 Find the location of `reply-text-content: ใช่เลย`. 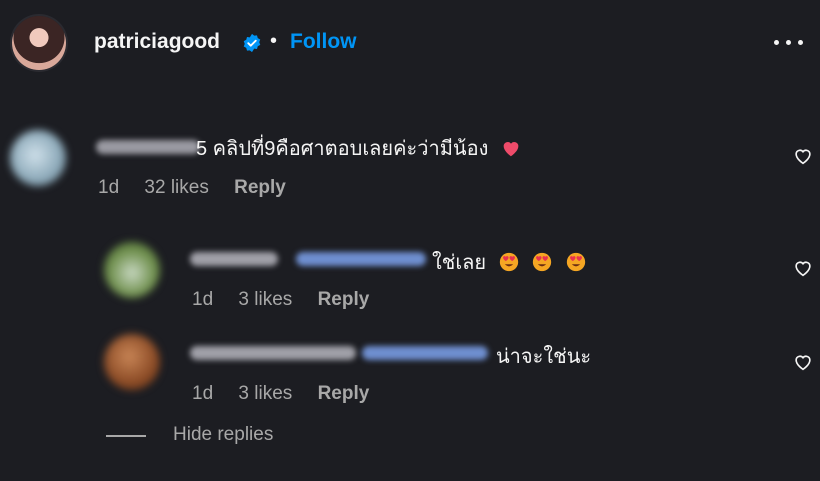

reply-text-content: ใช่เลย is located at coordinates (459, 263).